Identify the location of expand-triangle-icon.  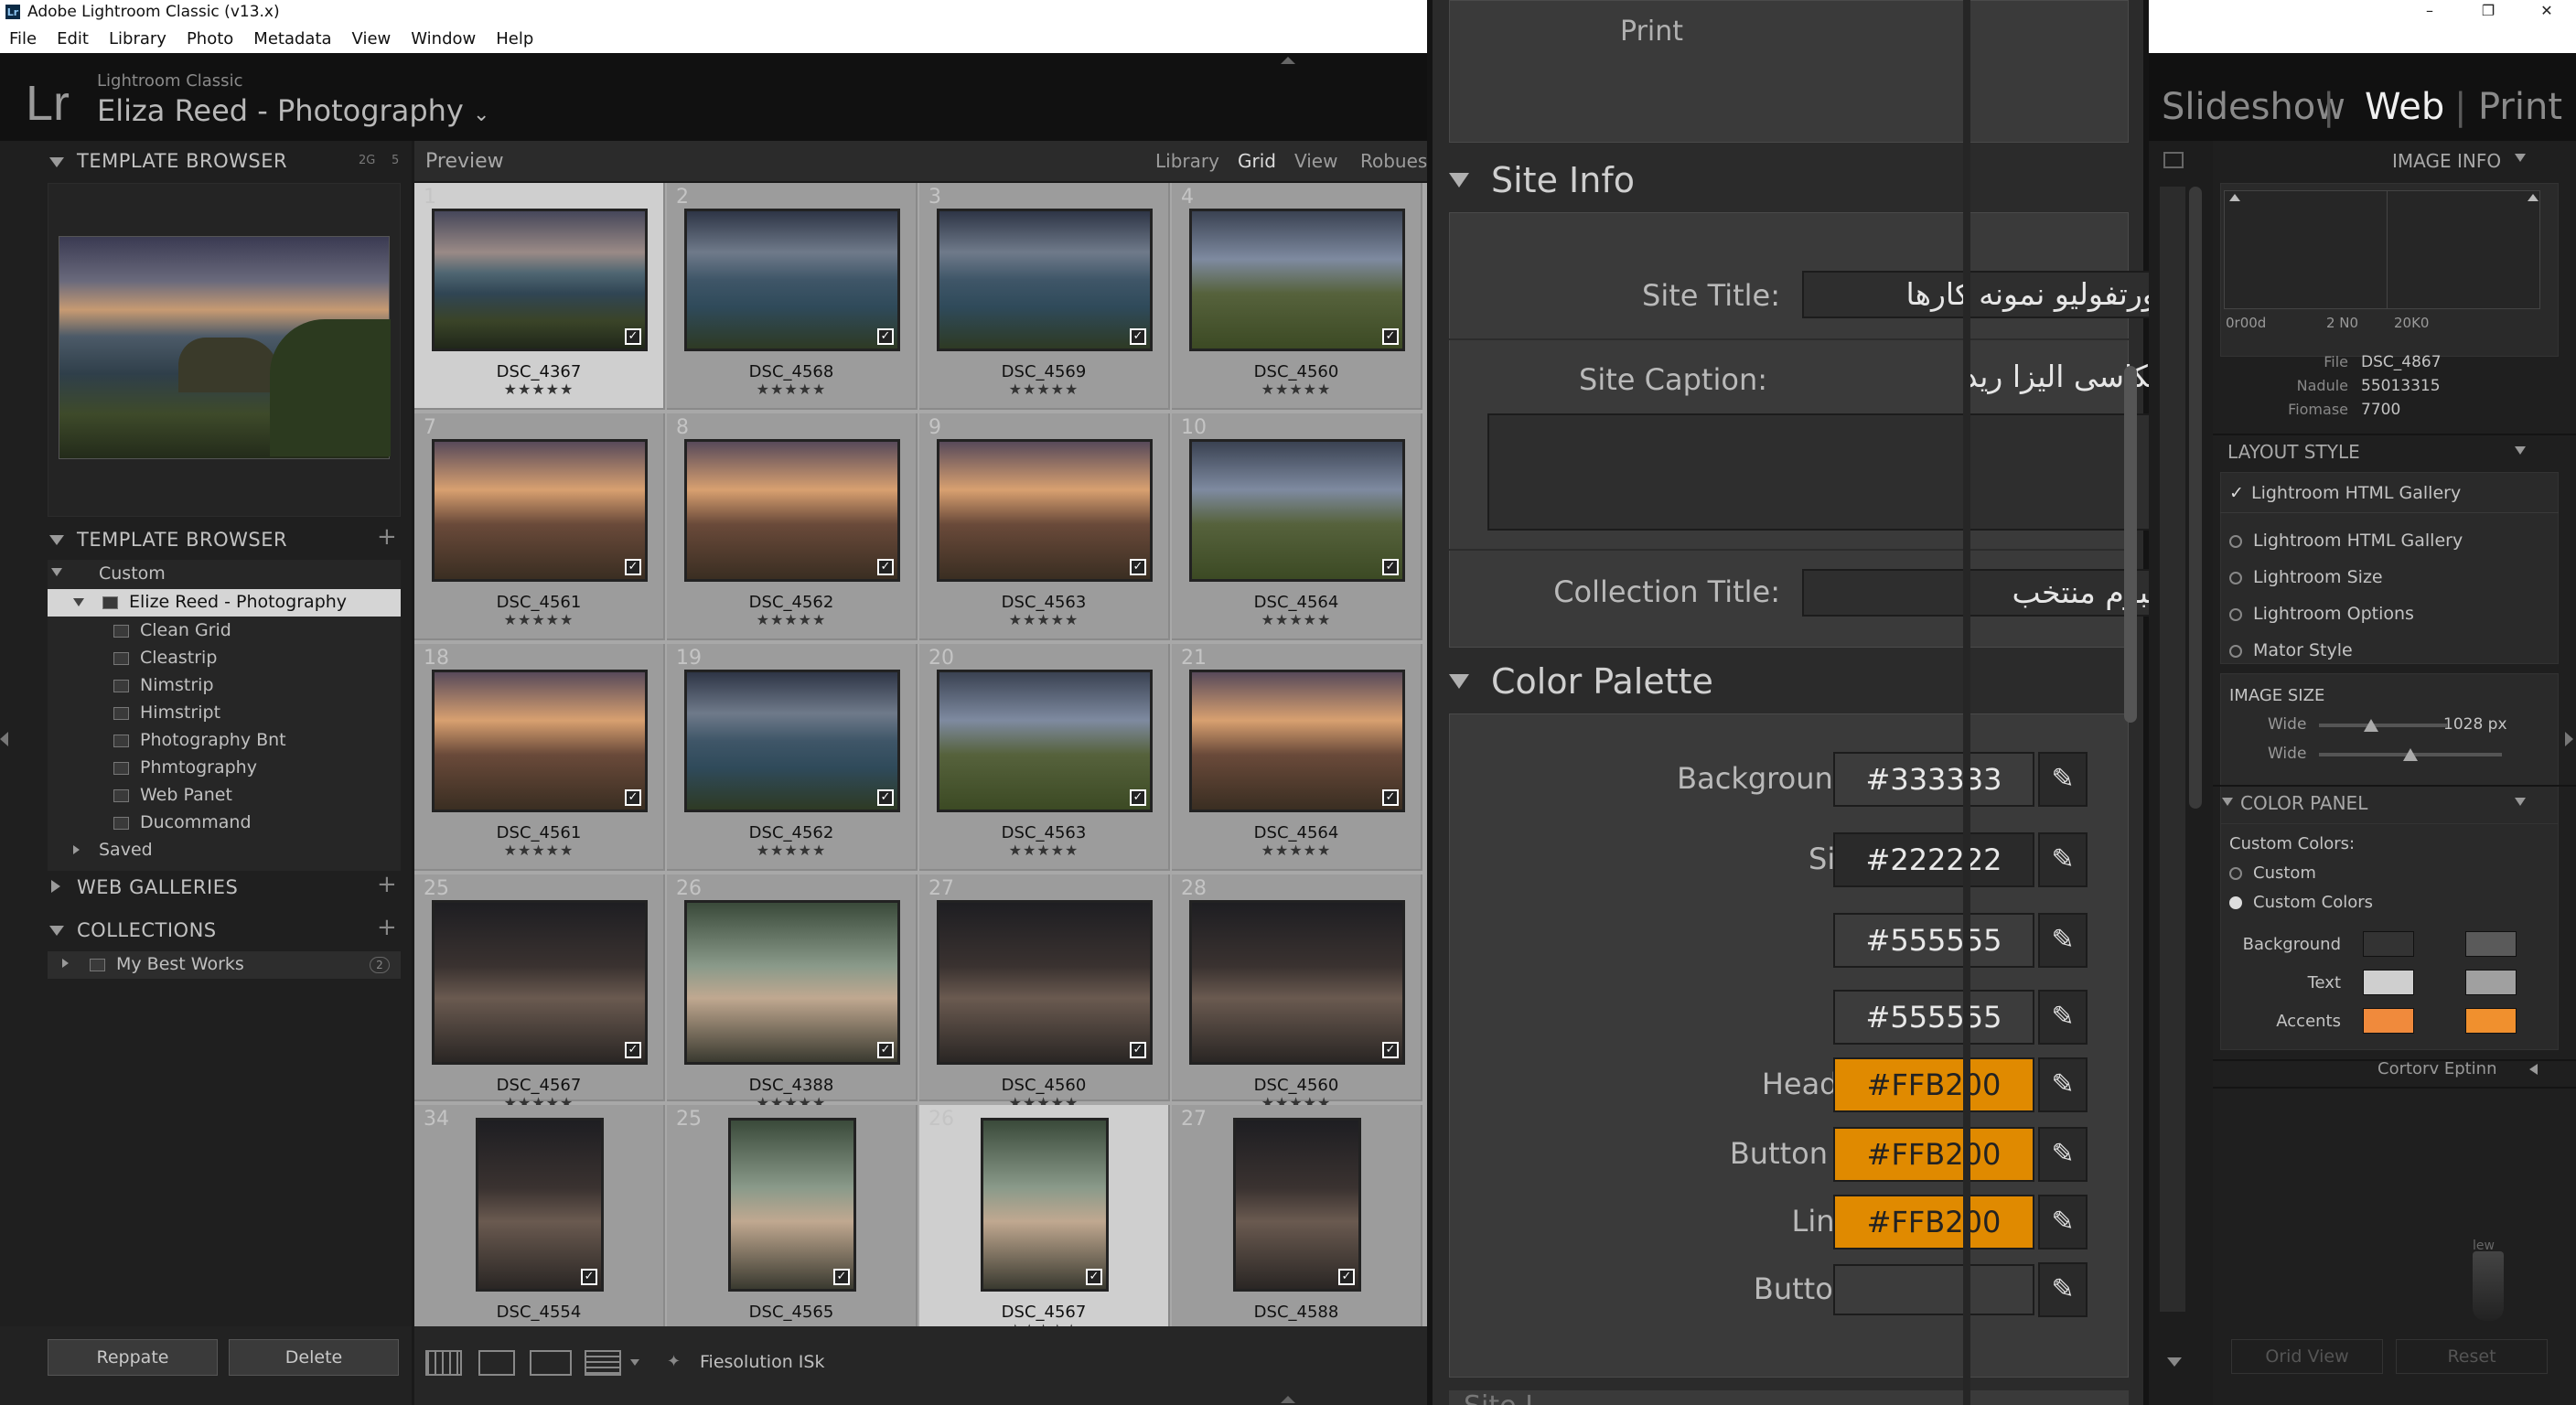
(2534, 1069).